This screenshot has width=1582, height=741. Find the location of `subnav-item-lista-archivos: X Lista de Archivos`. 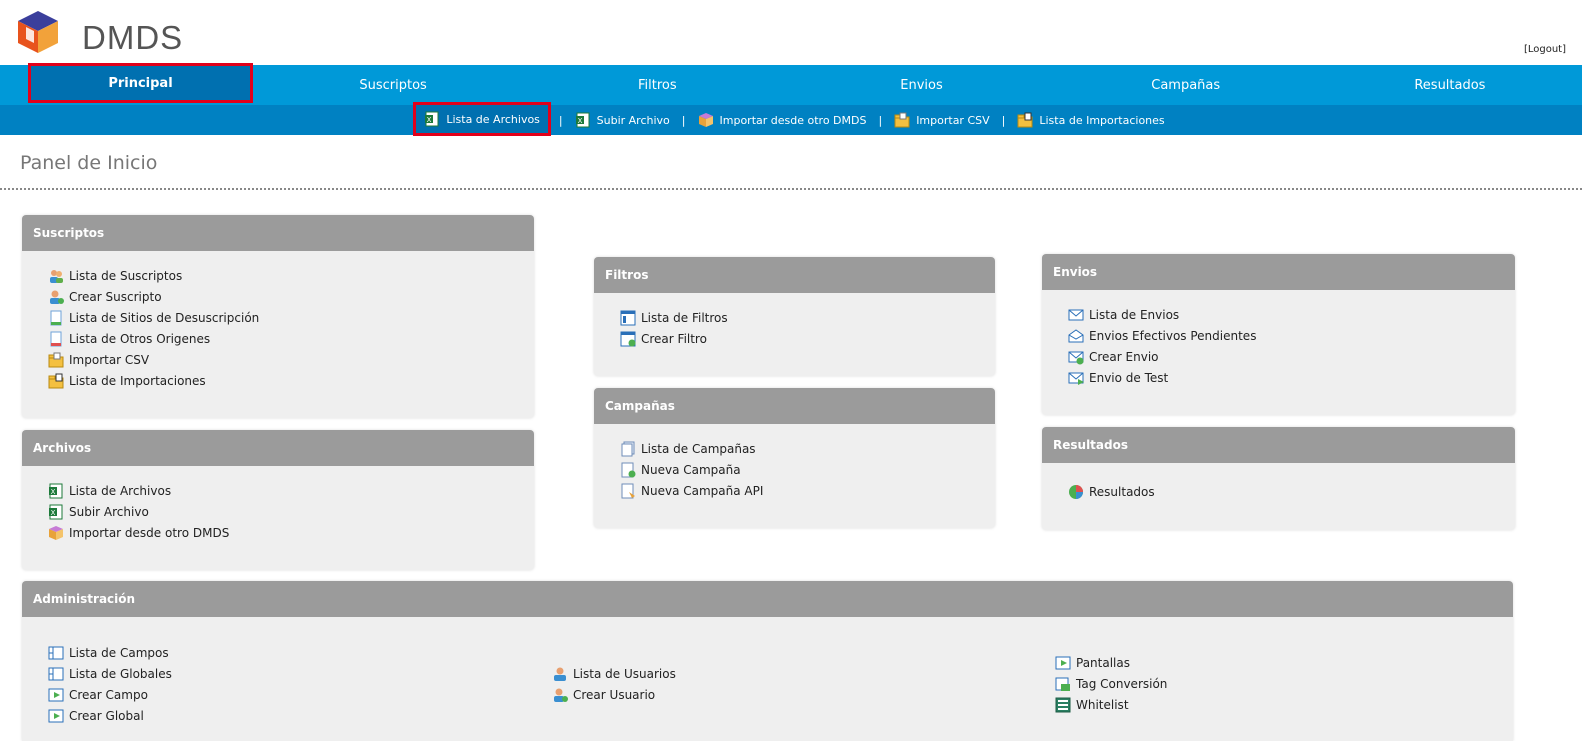

subnav-item-lista-archivos: X Lista de Archivos is located at coordinates (482, 119).